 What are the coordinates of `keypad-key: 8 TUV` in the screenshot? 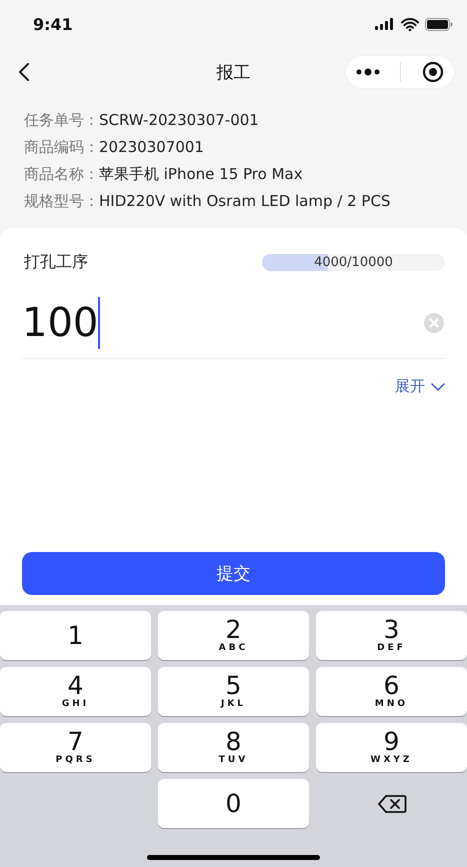 It's located at (233, 747).